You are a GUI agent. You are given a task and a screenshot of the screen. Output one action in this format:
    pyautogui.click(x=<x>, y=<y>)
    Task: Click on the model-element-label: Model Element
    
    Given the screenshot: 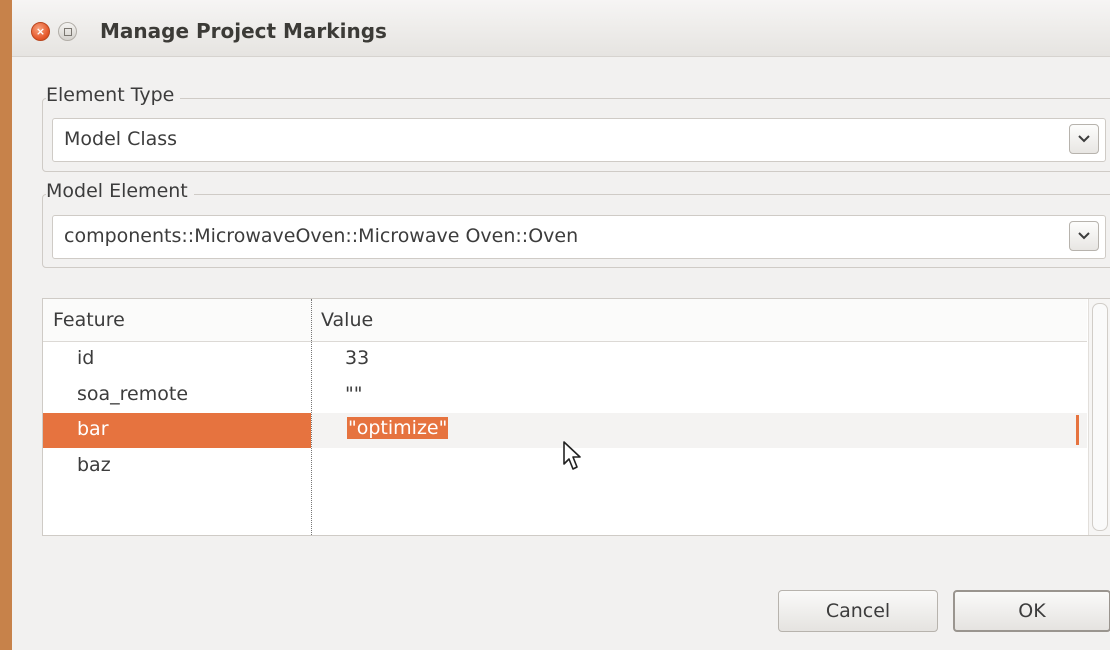 What is the action you would take?
    pyautogui.click(x=120, y=191)
    